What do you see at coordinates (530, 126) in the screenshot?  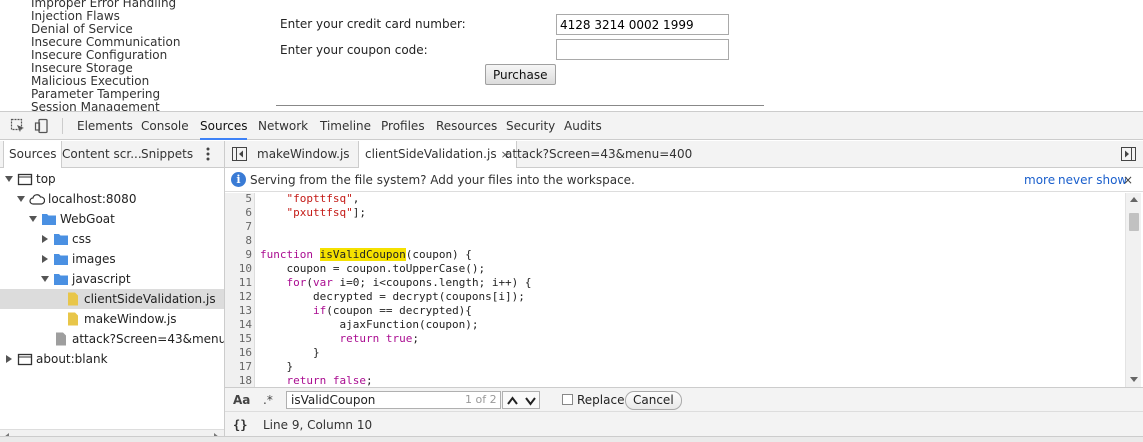 I see `devtools-tab-security: Security` at bounding box center [530, 126].